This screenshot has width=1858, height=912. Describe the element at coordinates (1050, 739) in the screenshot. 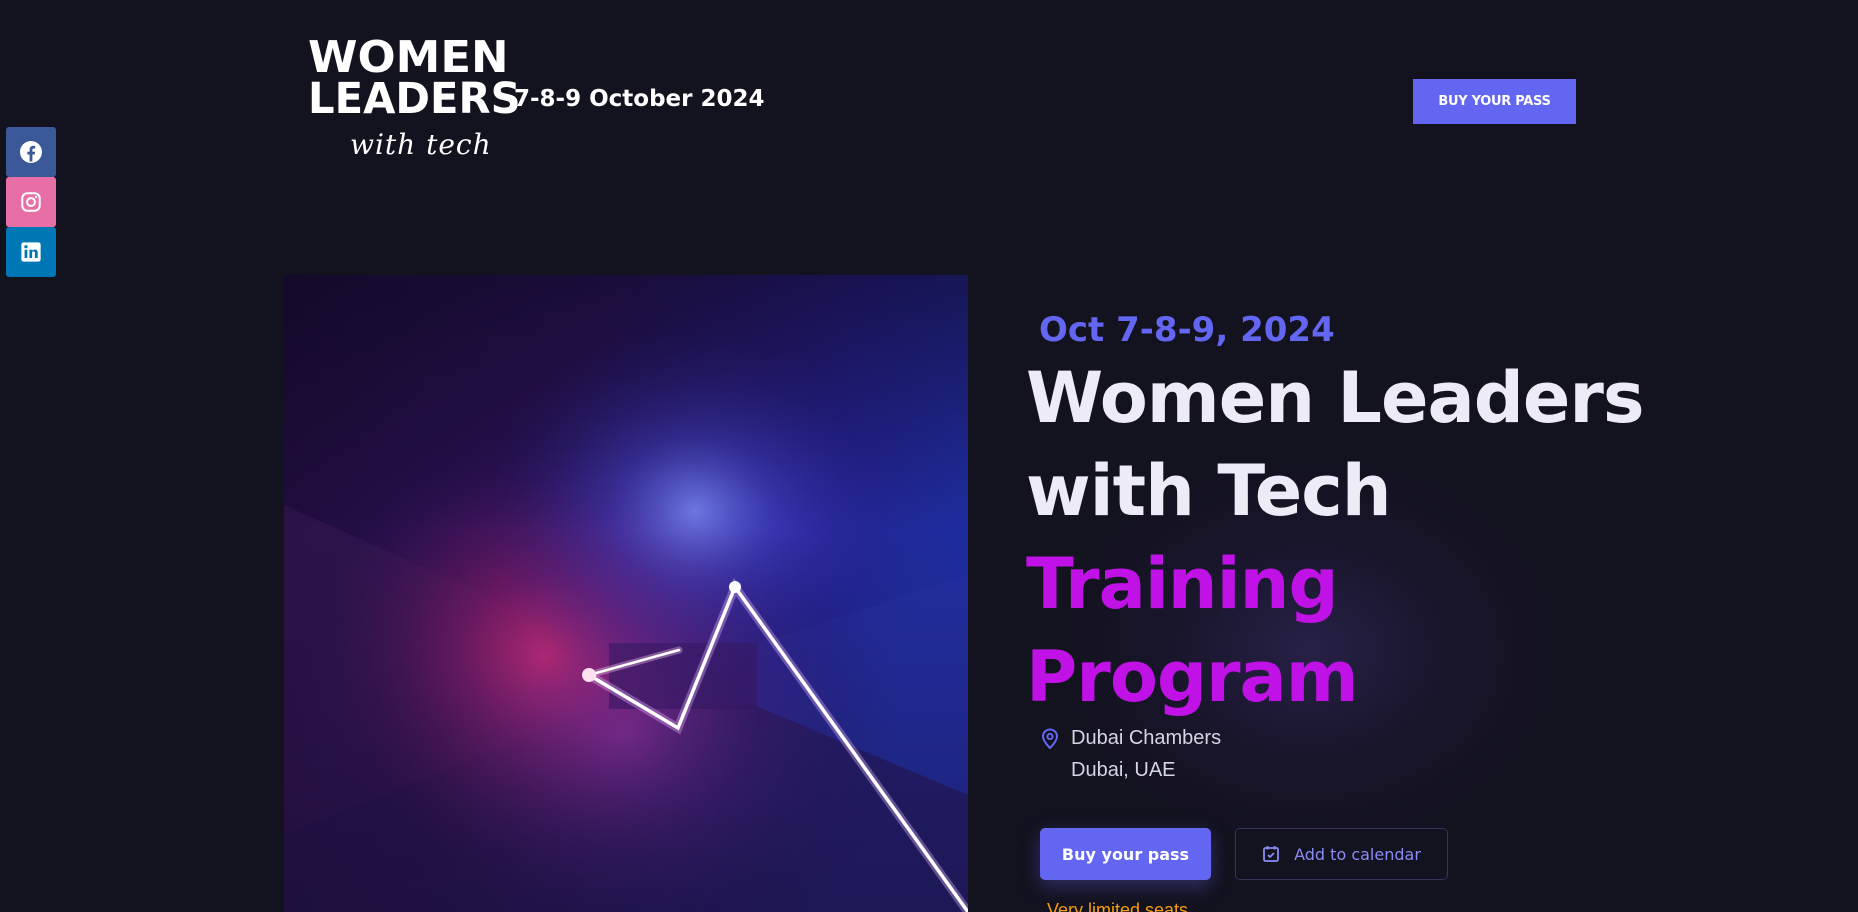

I see `location-pin-icon` at that location.